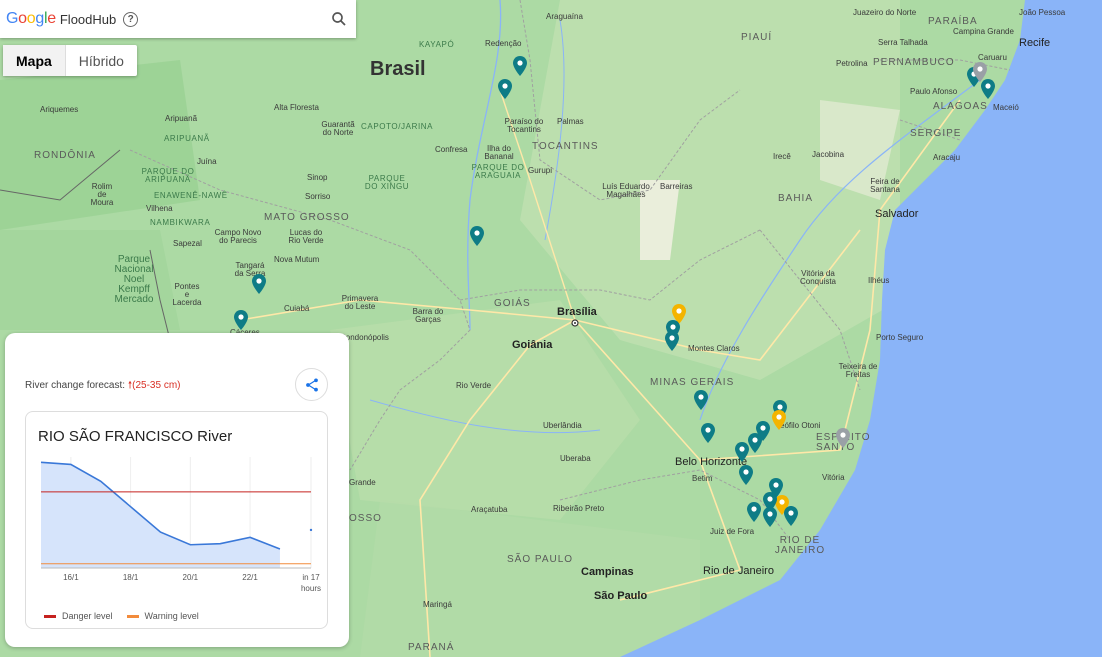 This screenshot has height=657, width=1102. Describe the element at coordinates (431, 647) in the screenshot. I see `state-label: PARANÁ` at that location.